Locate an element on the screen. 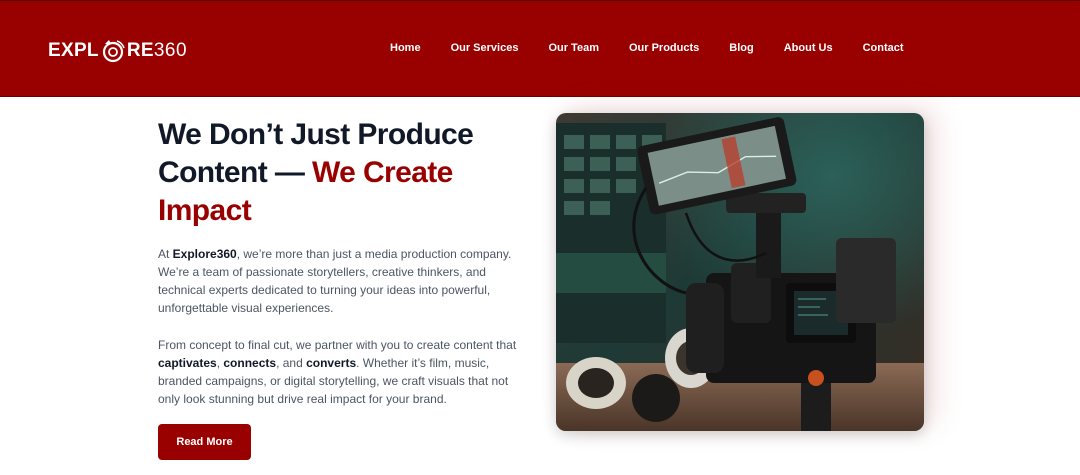  p2-keyword-captivates: captivates is located at coordinates (187, 363).